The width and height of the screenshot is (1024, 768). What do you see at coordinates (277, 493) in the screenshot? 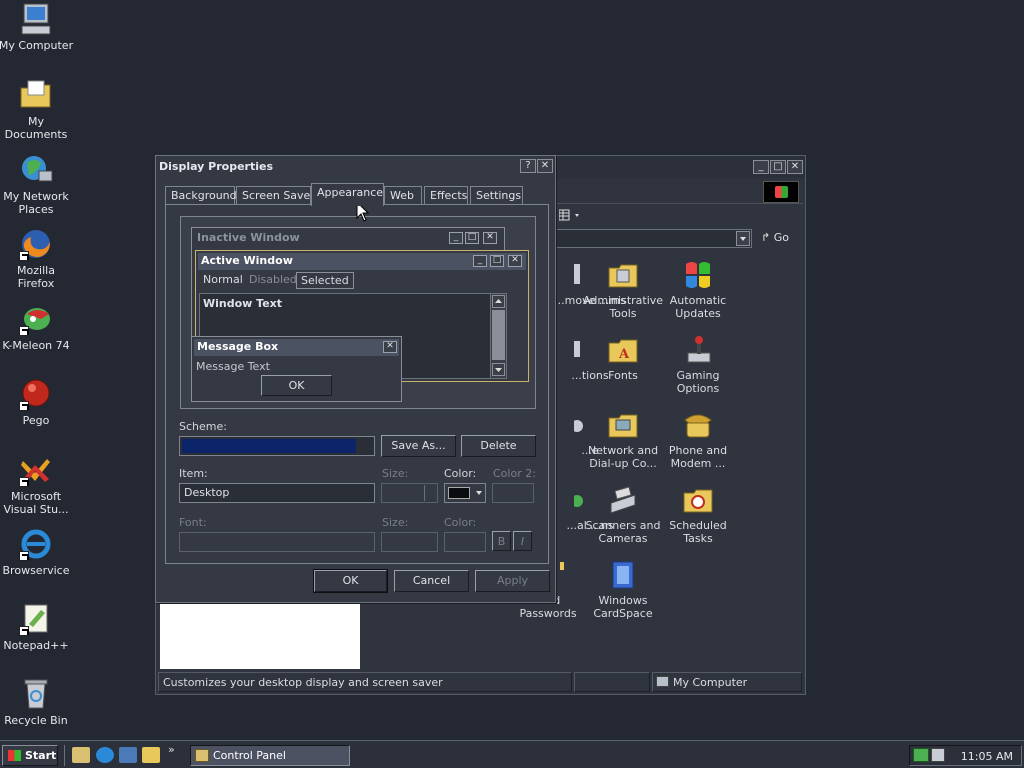
I see `item-select: Desktop` at bounding box center [277, 493].